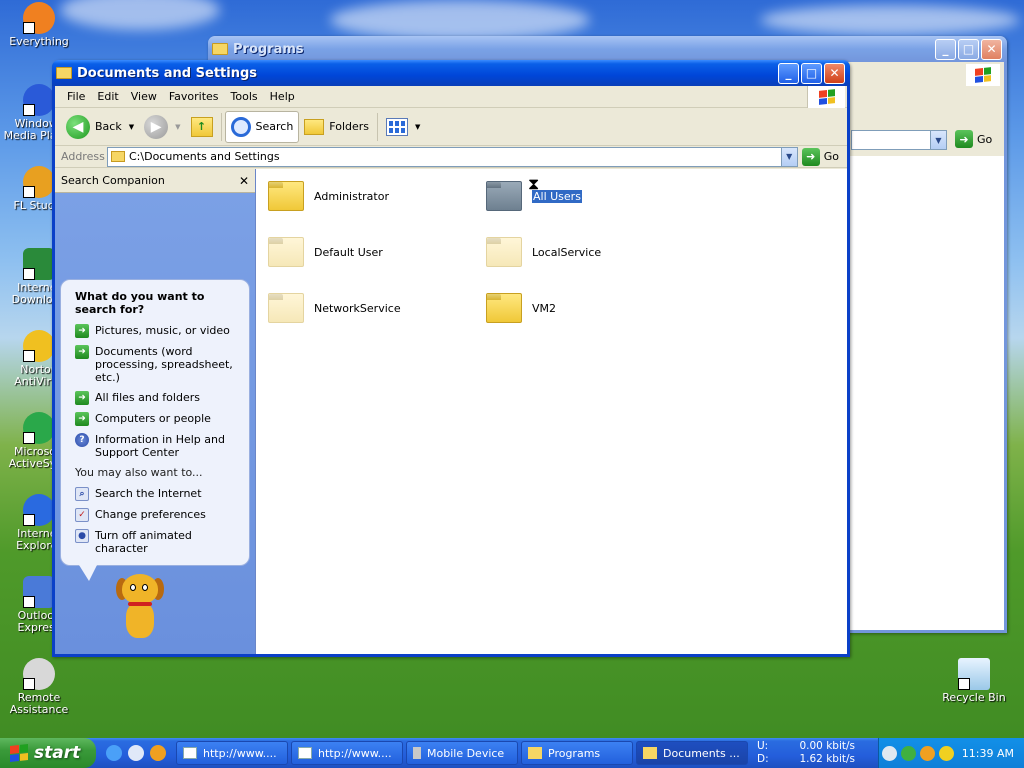 The image size is (1024, 768). I want to click on task-mobile-device: Mobile Device, so click(462, 753).